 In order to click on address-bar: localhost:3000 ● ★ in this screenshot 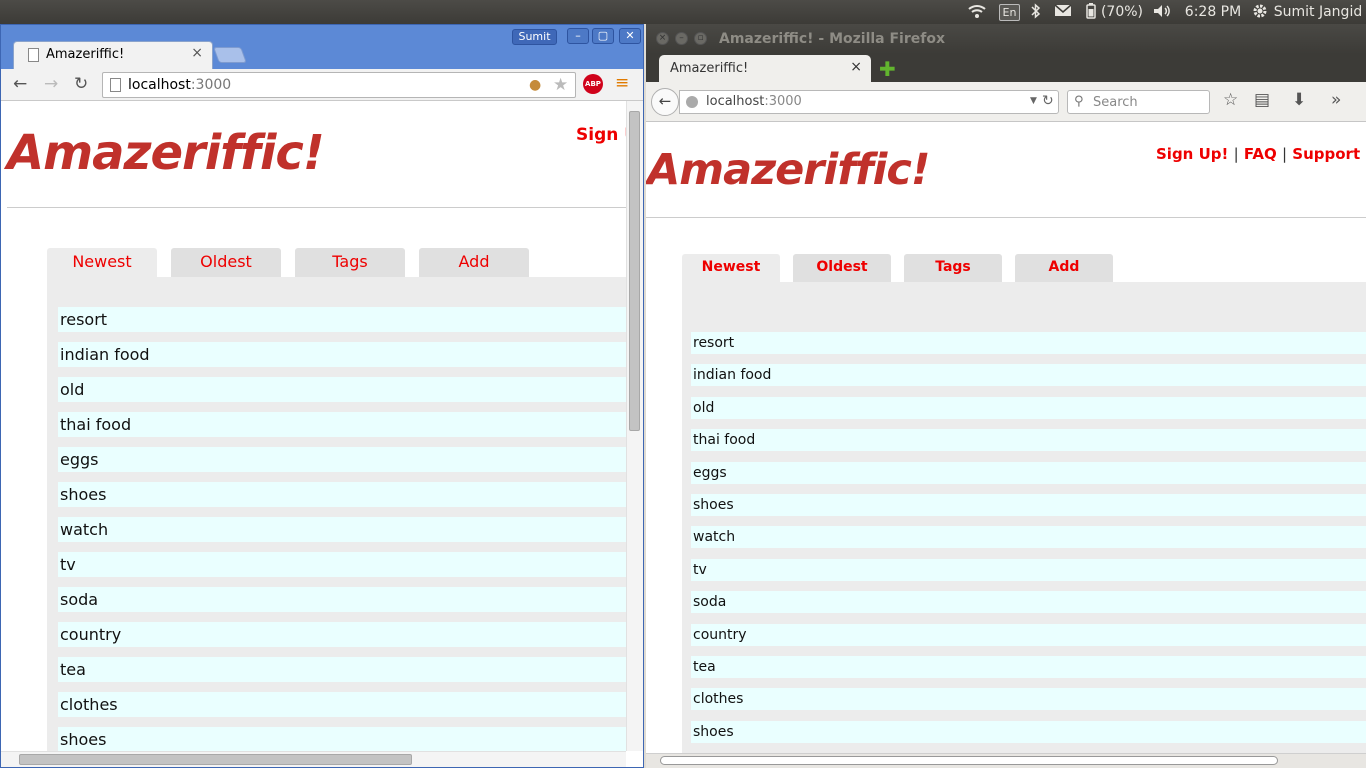, I will do `click(339, 85)`.